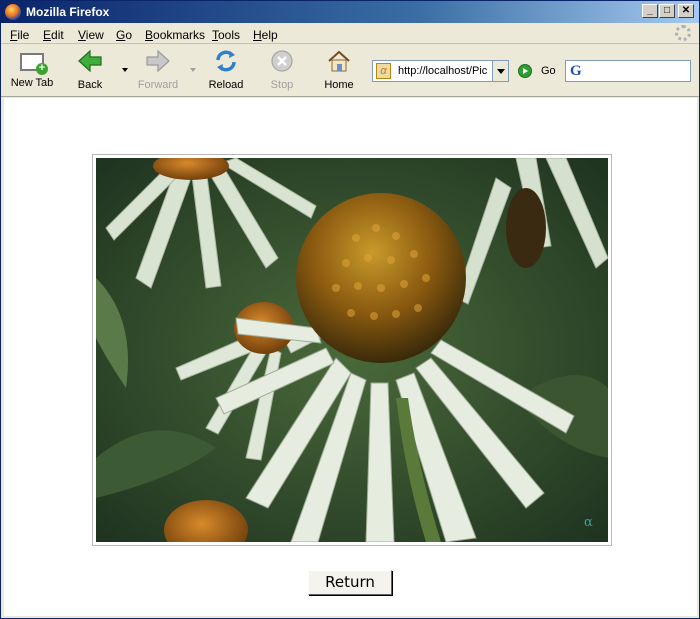 This screenshot has height=619, width=700. What do you see at coordinates (13, 12) in the screenshot?
I see `firefox-logo-icon` at bounding box center [13, 12].